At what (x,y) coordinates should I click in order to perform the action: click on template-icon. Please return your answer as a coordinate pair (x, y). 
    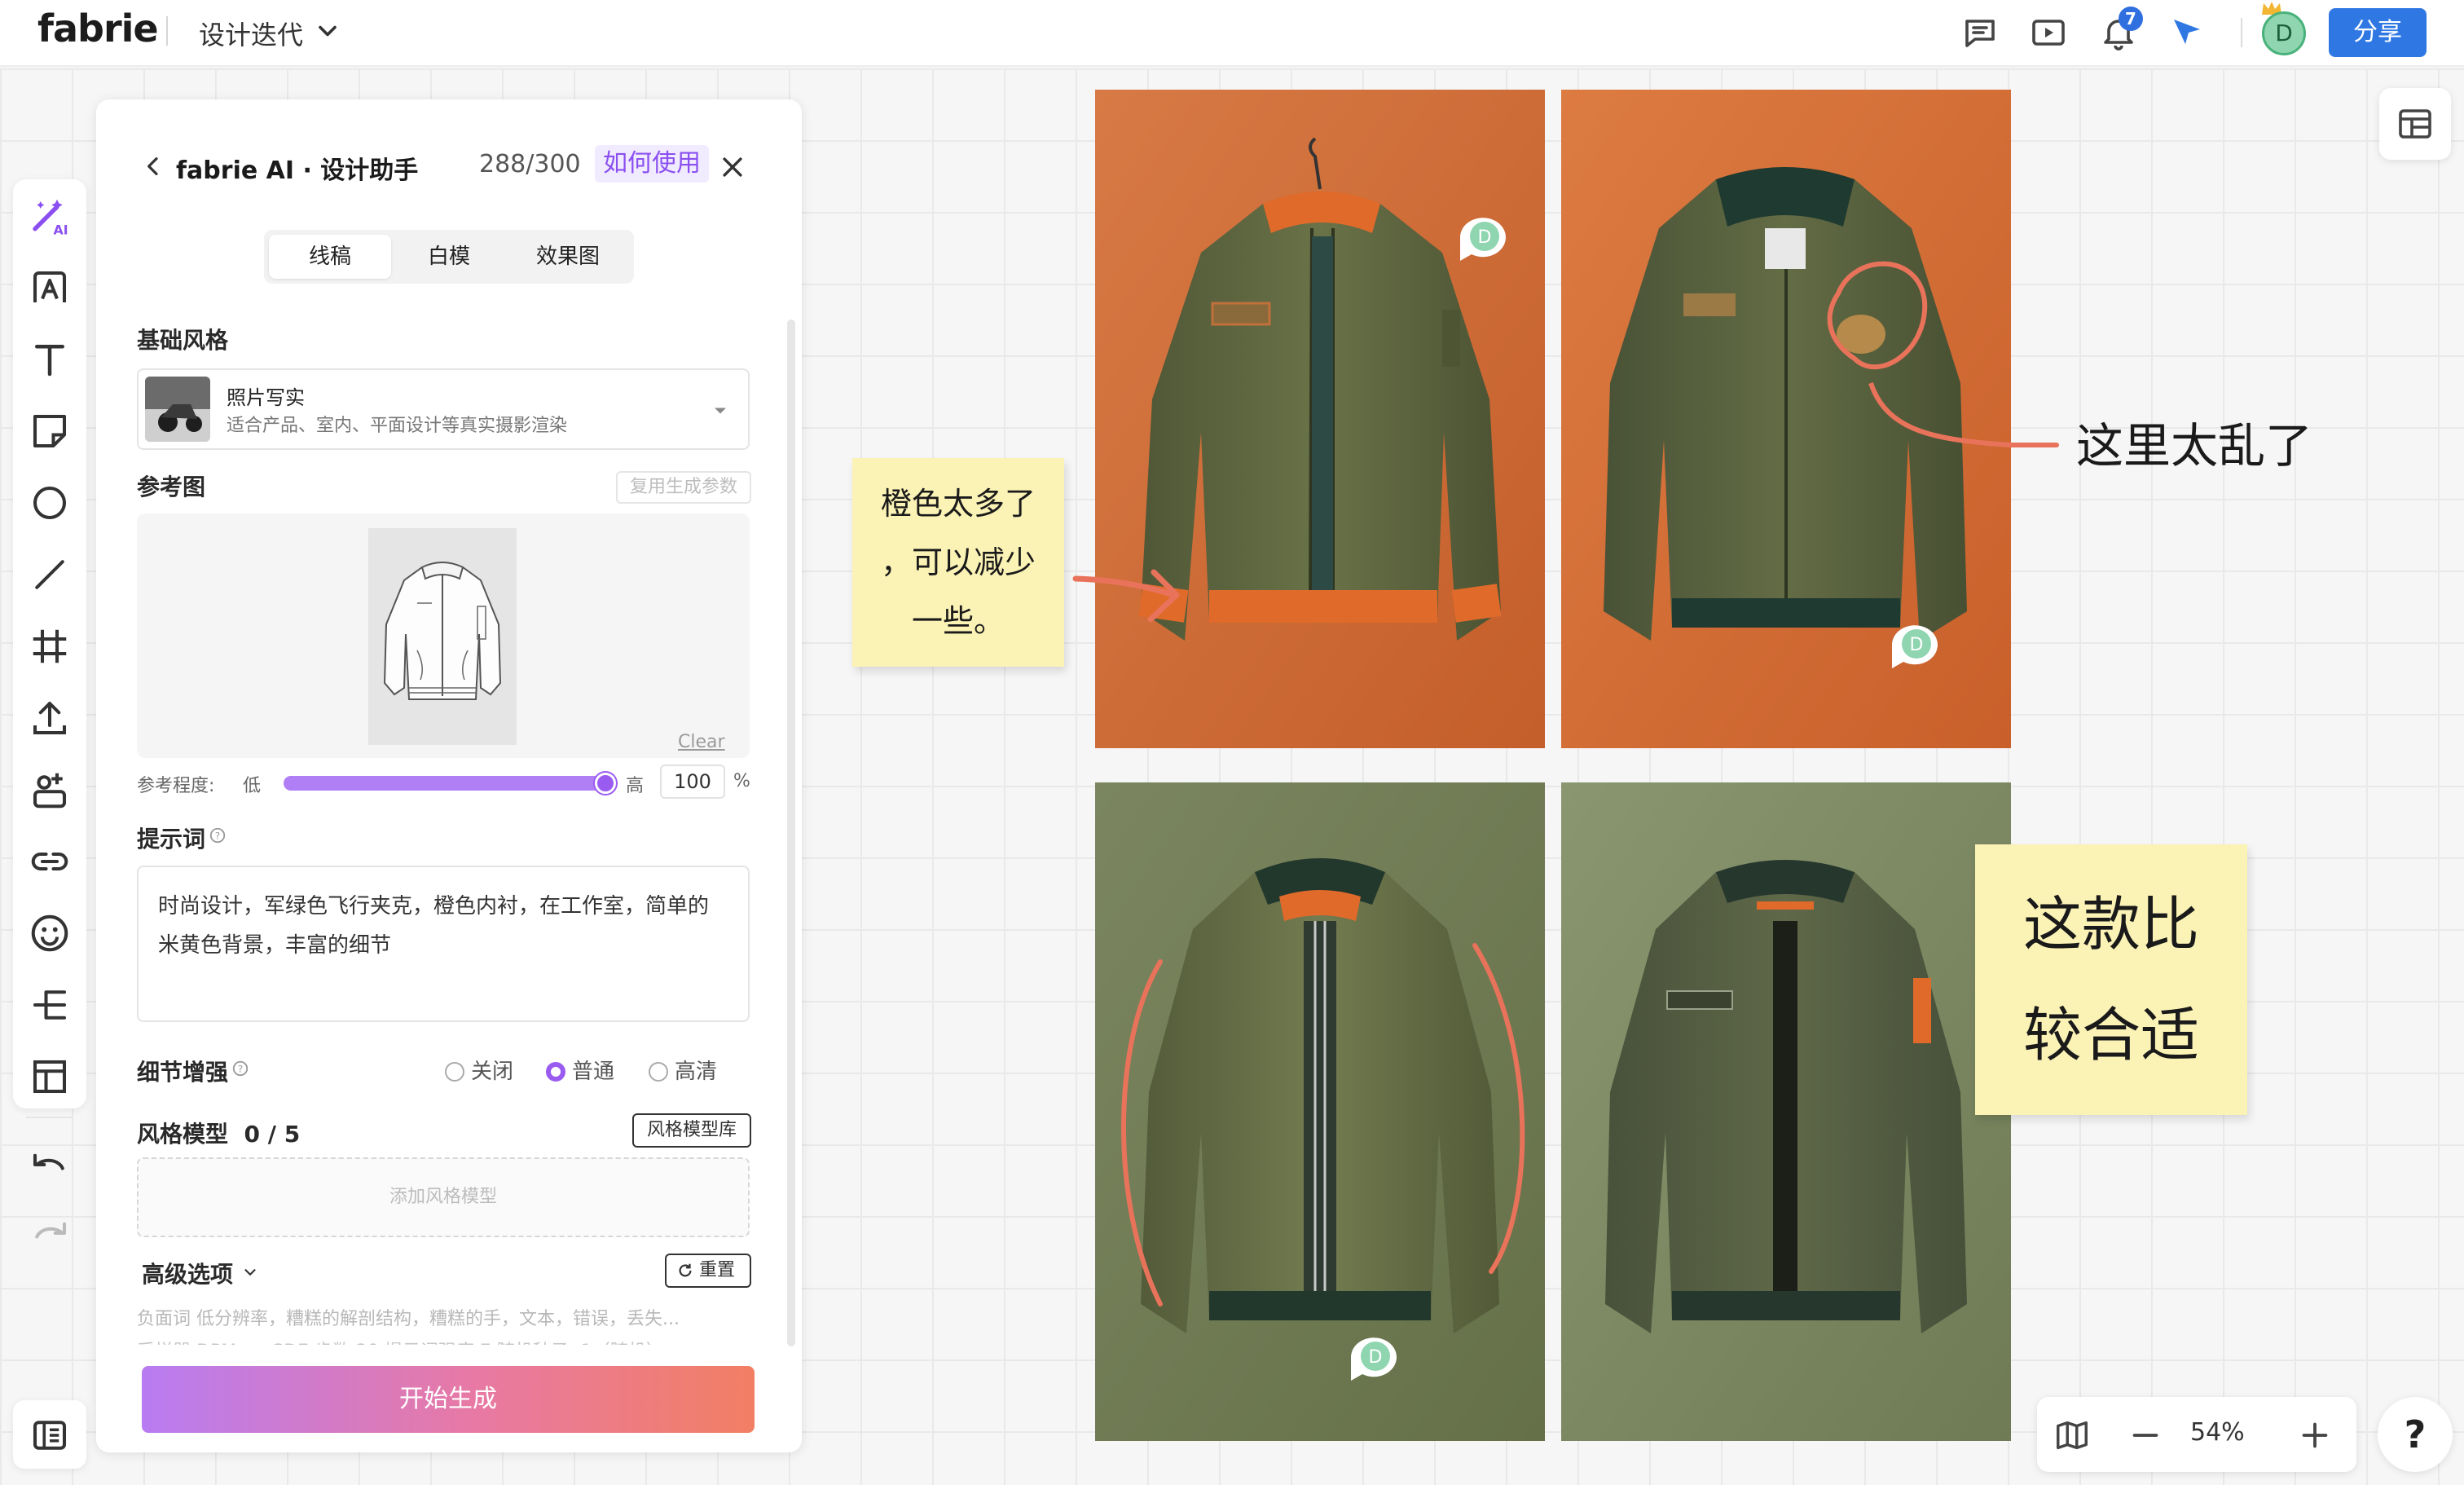
    Looking at the image, I should click on (50, 790).